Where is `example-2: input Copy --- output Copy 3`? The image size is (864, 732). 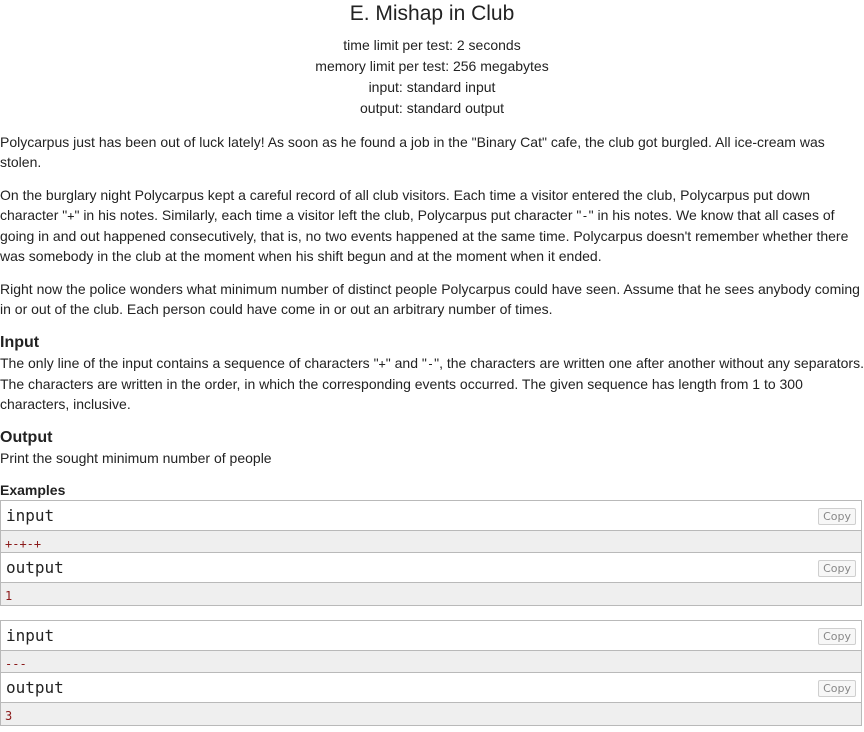
example-2: input Copy --- output Copy 3 is located at coordinates (431, 673).